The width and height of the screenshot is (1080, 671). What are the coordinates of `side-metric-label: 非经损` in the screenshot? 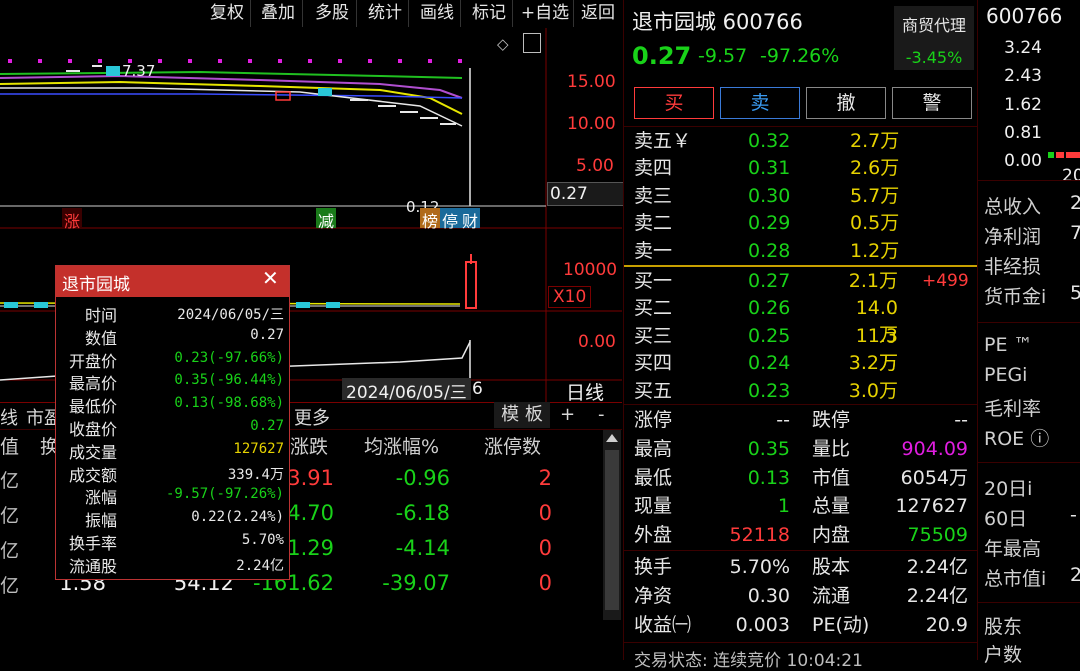 It's located at (1012, 265).